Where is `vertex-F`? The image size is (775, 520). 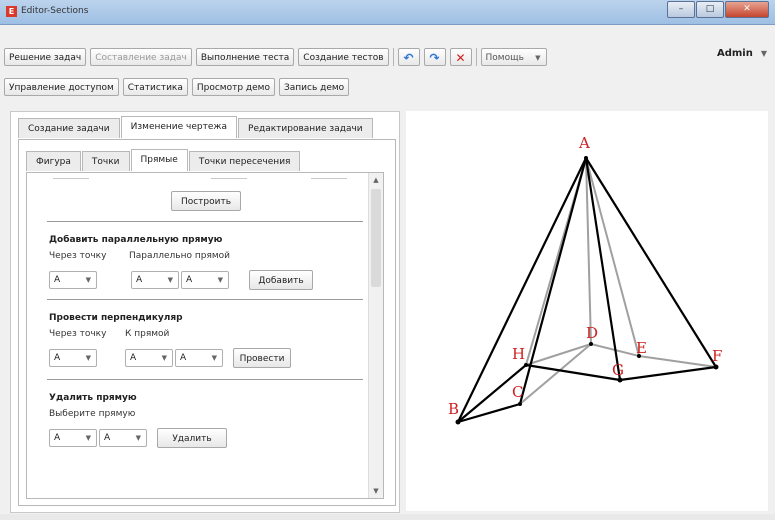 vertex-F is located at coordinates (716, 367).